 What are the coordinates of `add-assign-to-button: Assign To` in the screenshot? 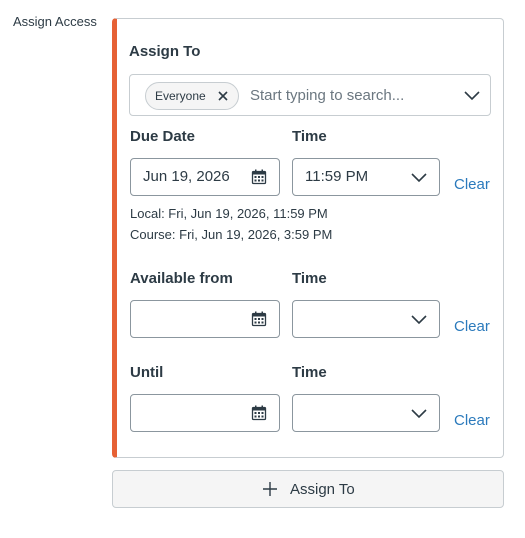 It's located at (308, 489).